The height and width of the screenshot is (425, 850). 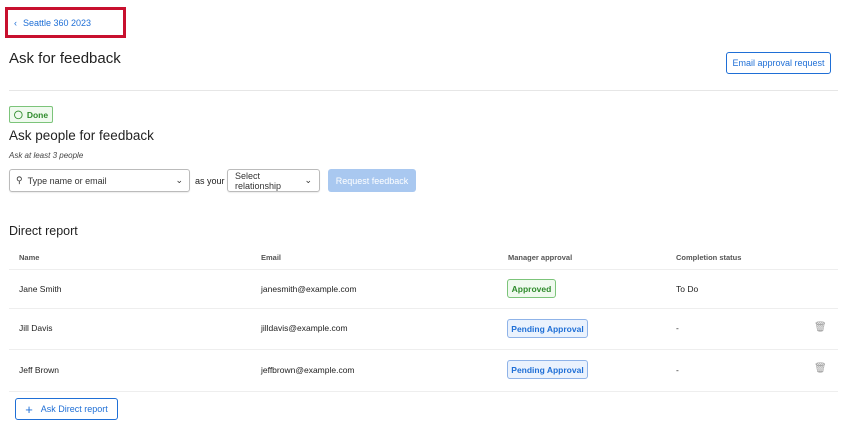 What do you see at coordinates (309, 289) in the screenshot?
I see `row-email: janesmith@example.com` at bounding box center [309, 289].